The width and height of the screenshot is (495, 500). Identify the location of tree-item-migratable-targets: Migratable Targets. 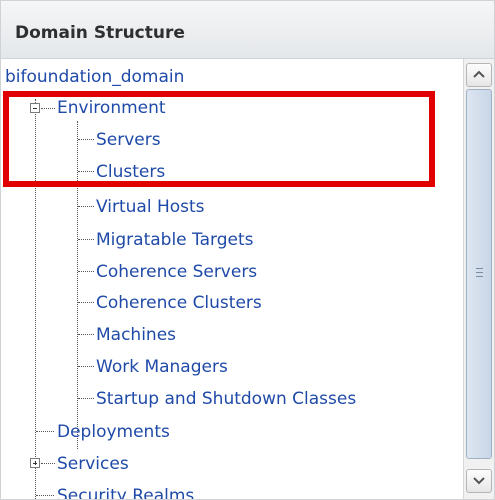
(175, 240).